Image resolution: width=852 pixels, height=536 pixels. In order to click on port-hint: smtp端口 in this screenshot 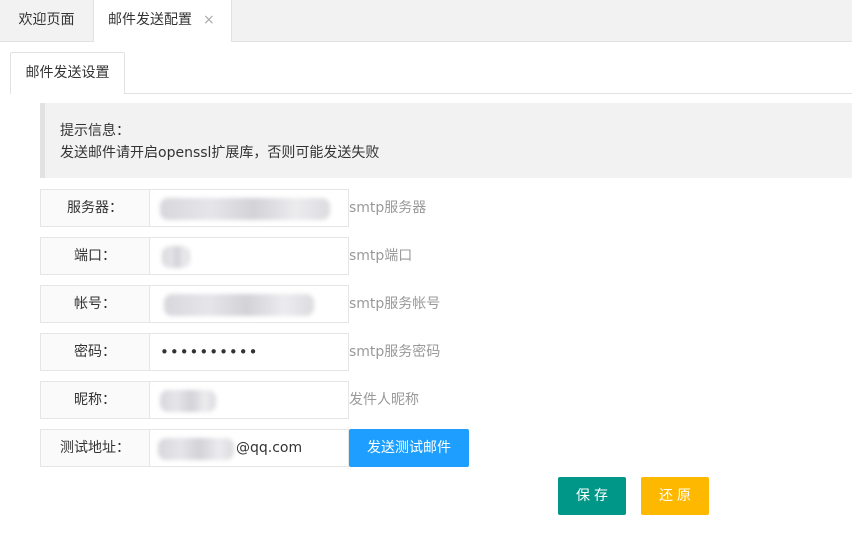, I will do `click(381, 256)`.